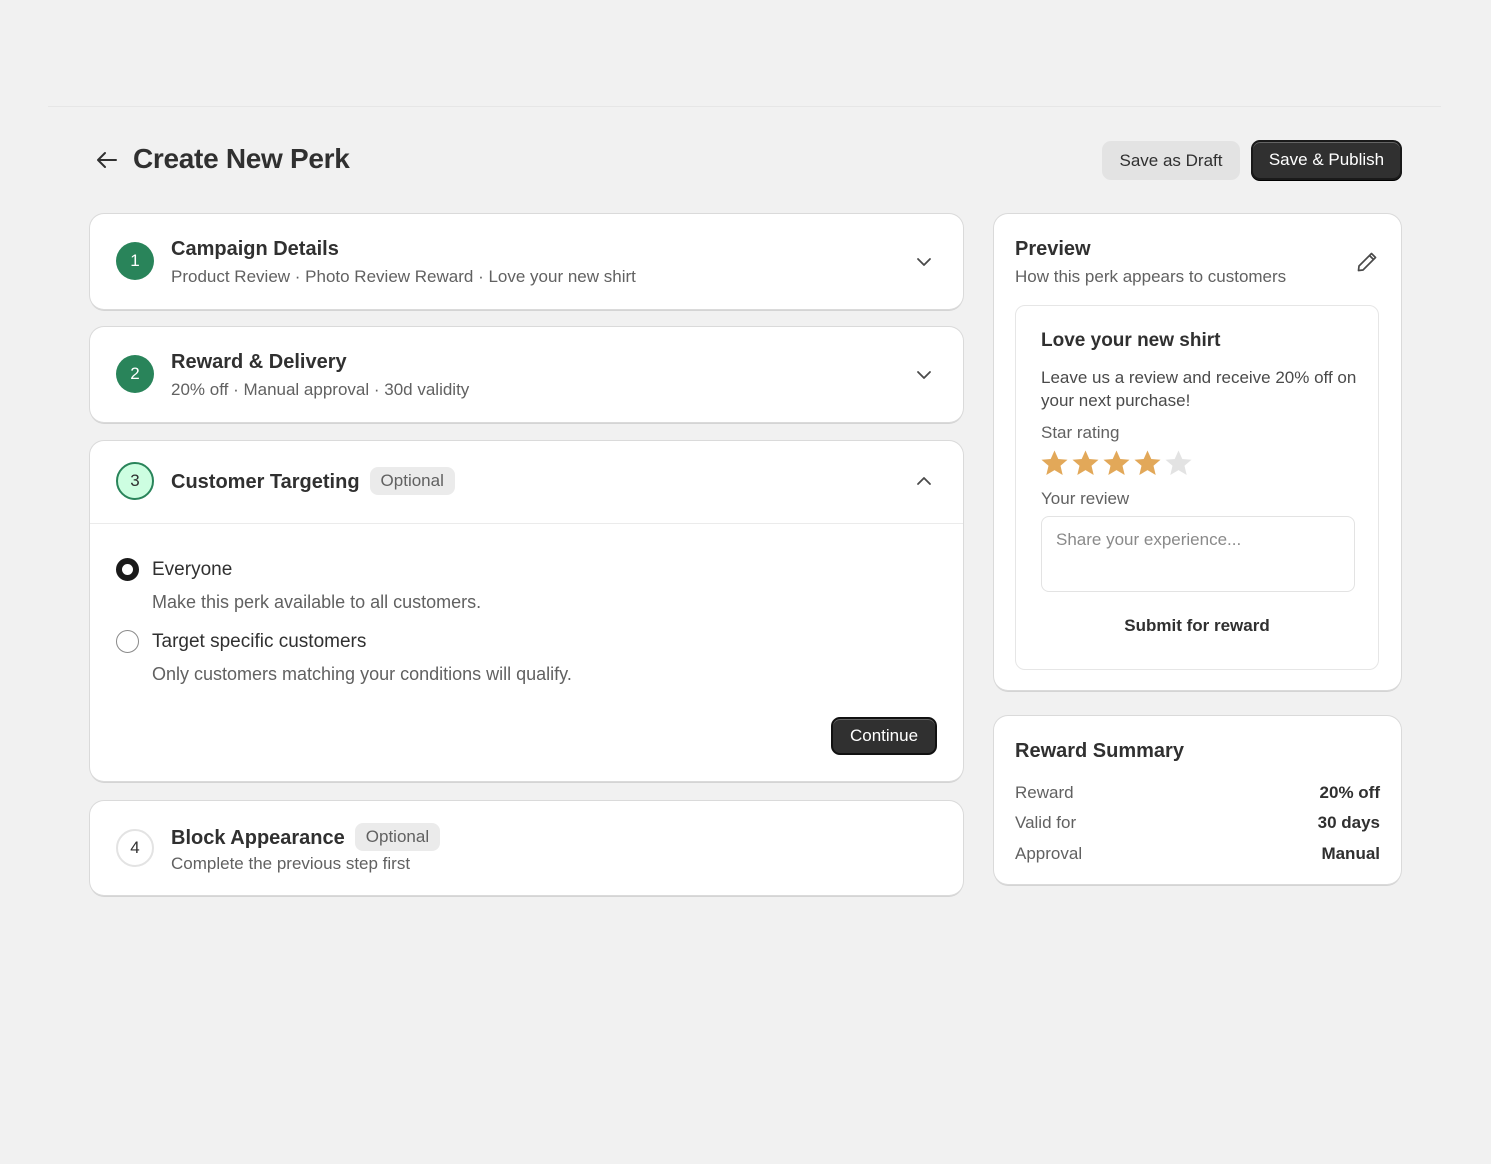 The height and width of the screenshot is (1164, 1491). I want to click on perk-title: Love your new shirt, so click(1131, 340).